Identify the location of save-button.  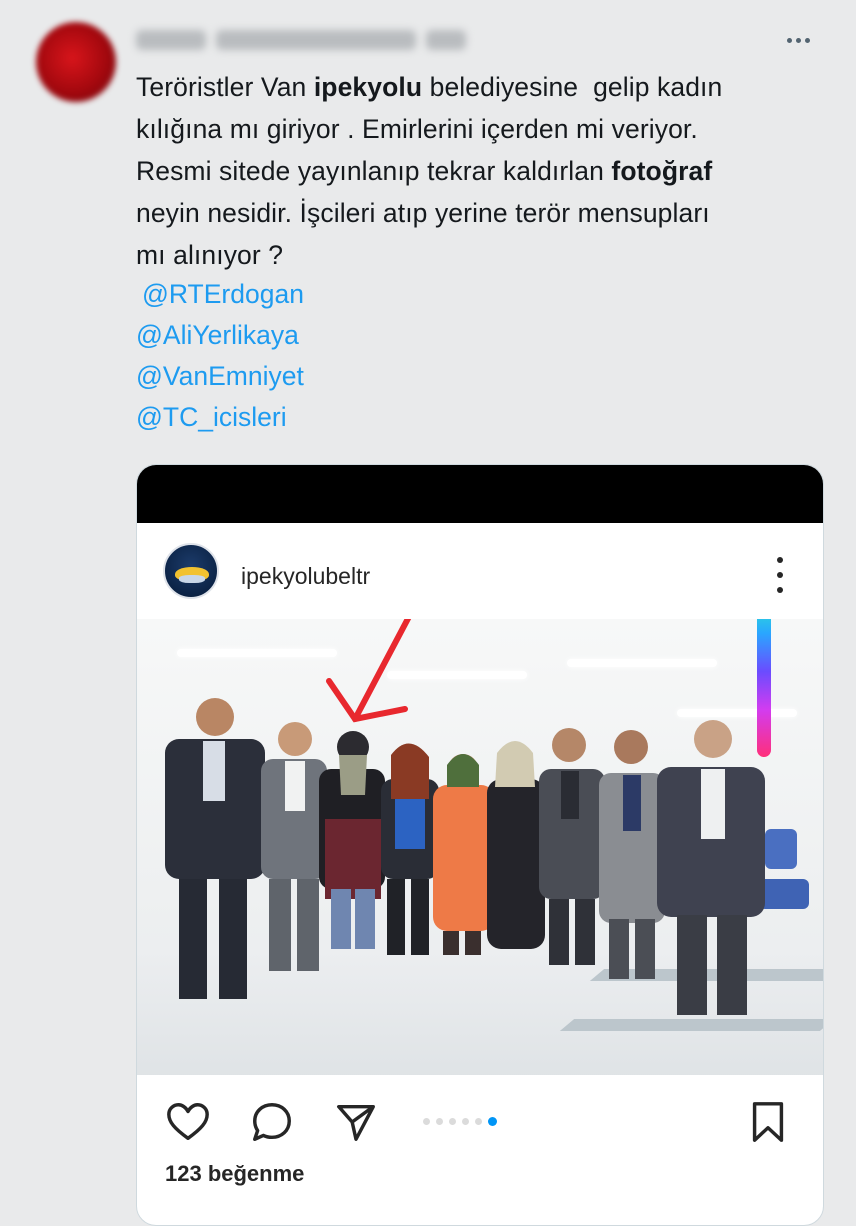
(768, 1122).